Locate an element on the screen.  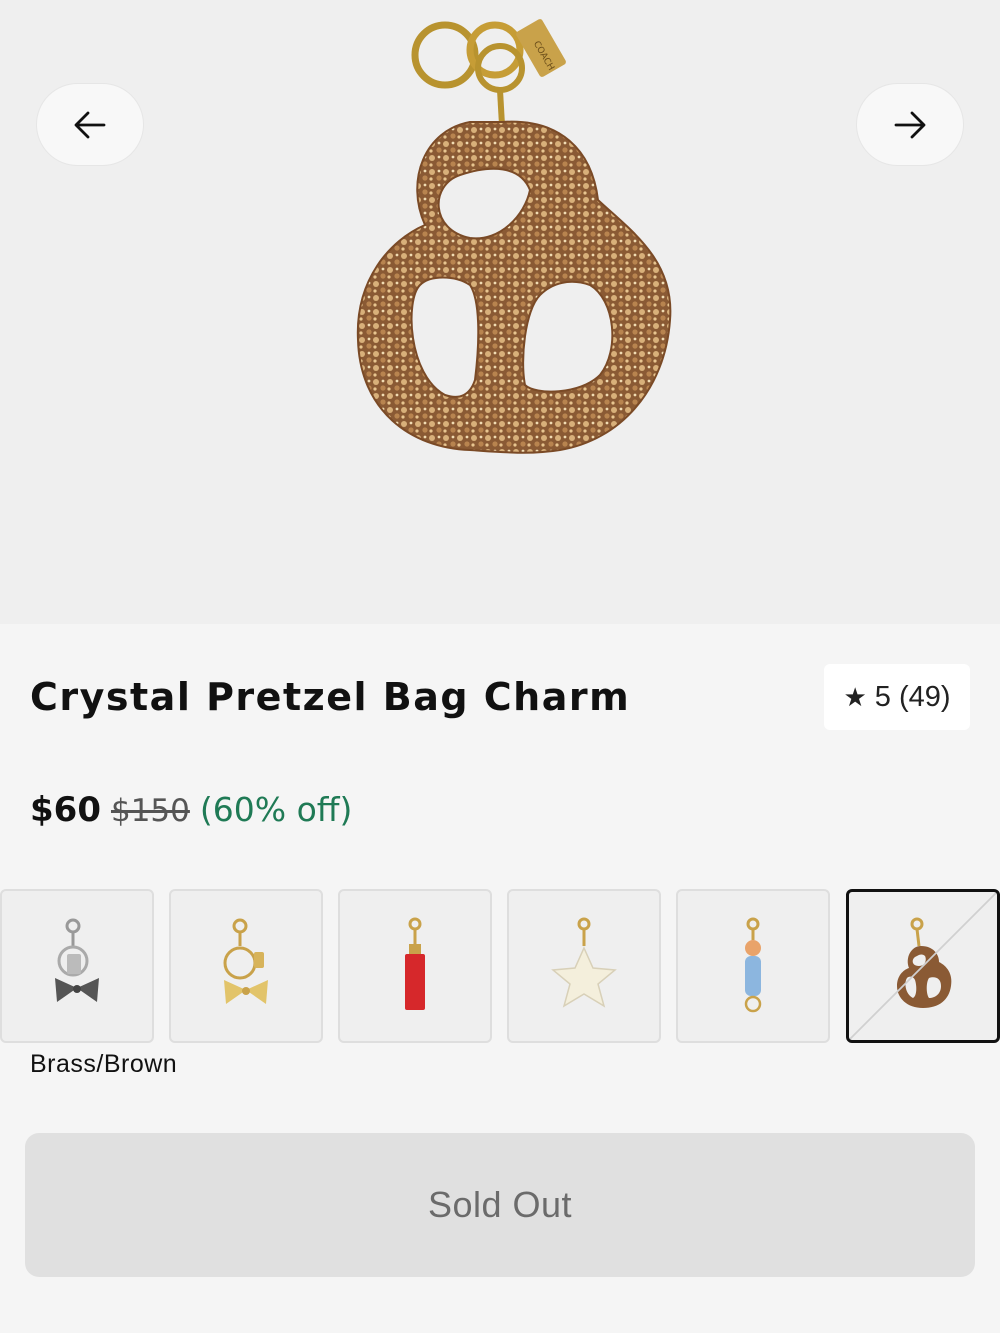
swatch-crystal-pretzel is located at coordinates (923, 966).